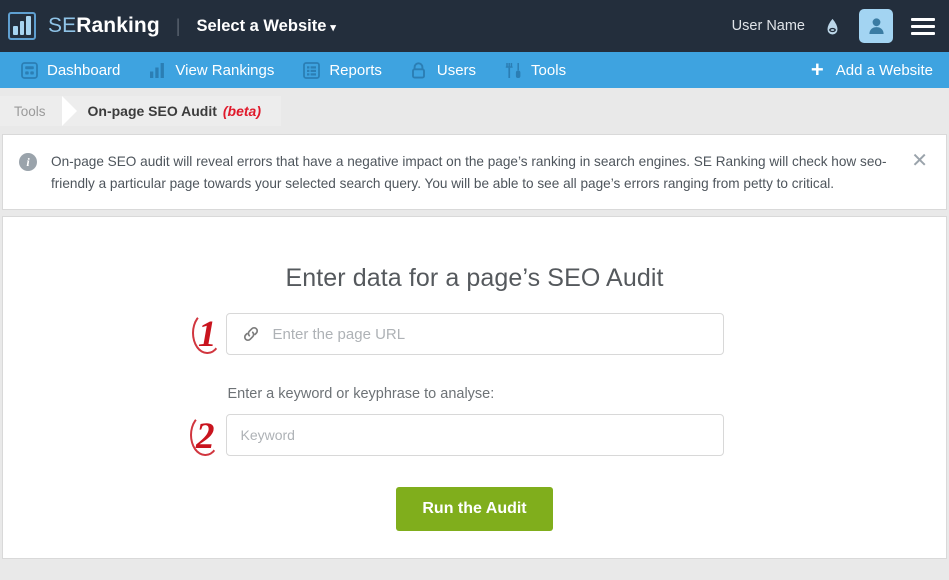 The width and height of the screenshot is (949, 580). Describe the element at coordinates (474, 111) in the screenshot. I see `breadcrumb: Tools On-page SEO Audit (beta)` at that location.